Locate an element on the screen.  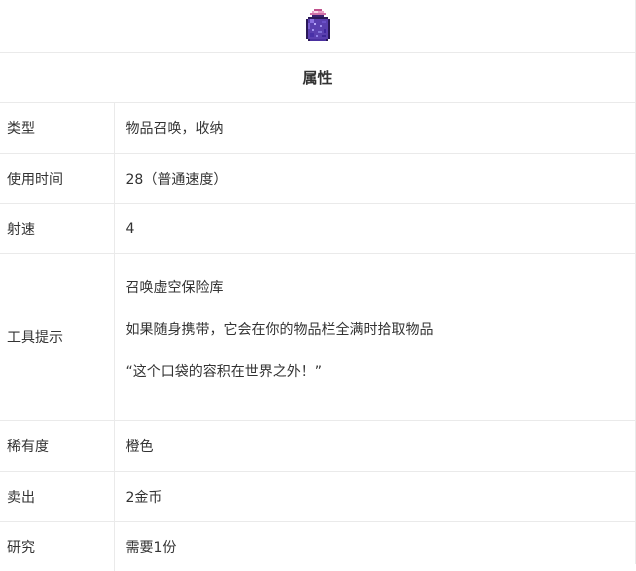
row-label: 类型 is located at coordinates (57, 128).